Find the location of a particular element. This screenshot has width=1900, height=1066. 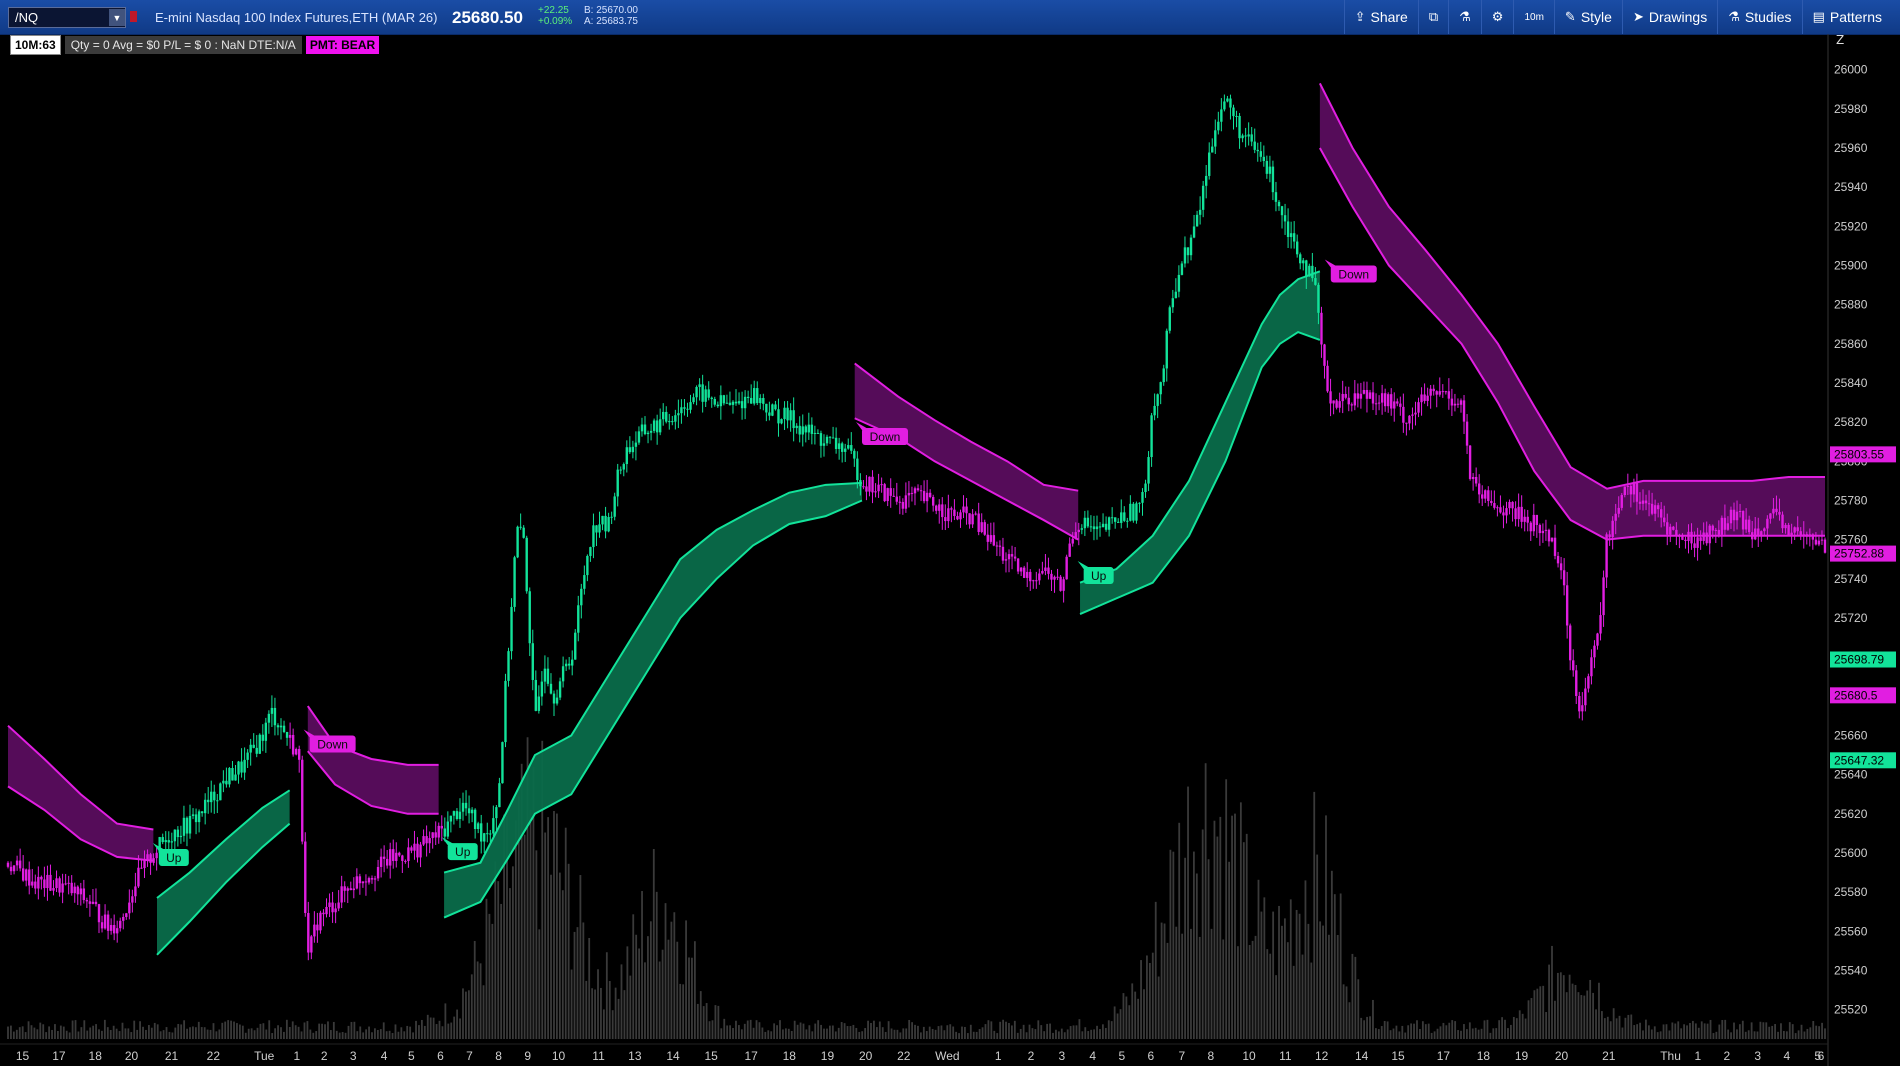

detach-icon: ⧉ is located at coordinates (1433, 16).